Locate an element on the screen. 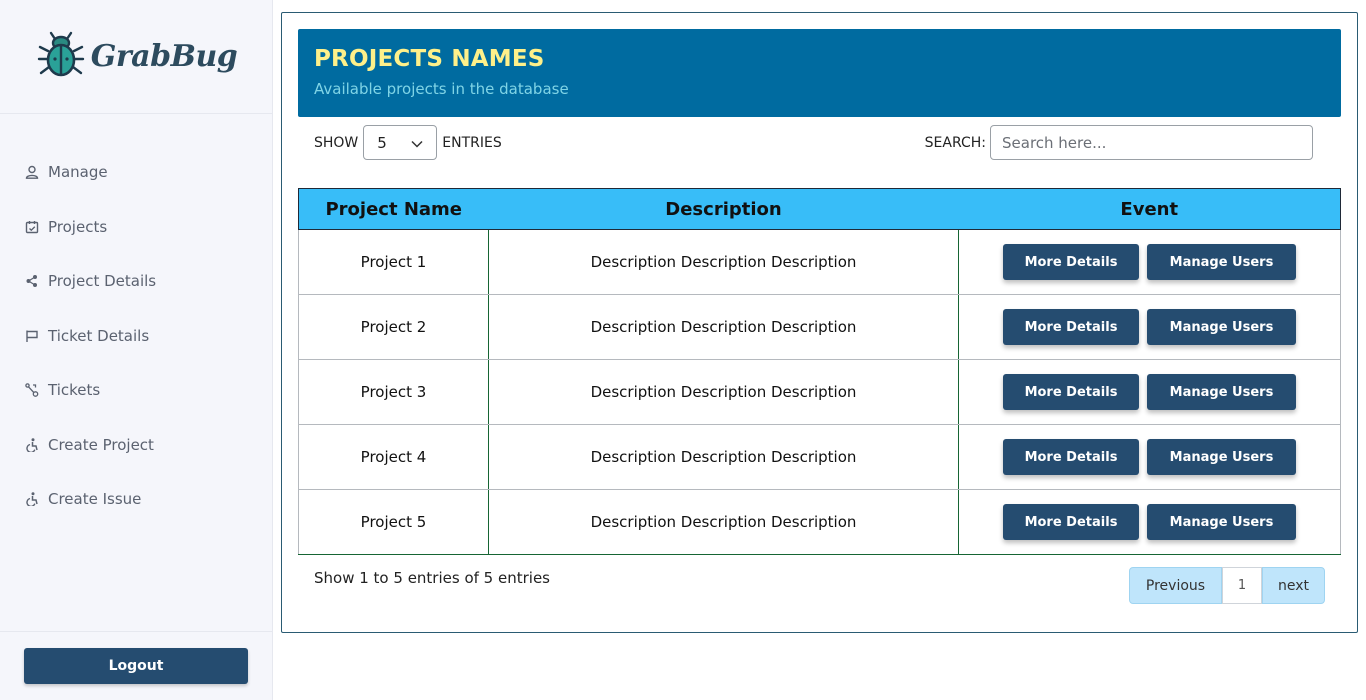 This screenshot has height=700, width=1366. user-icon is located at coordinates (32, 172).